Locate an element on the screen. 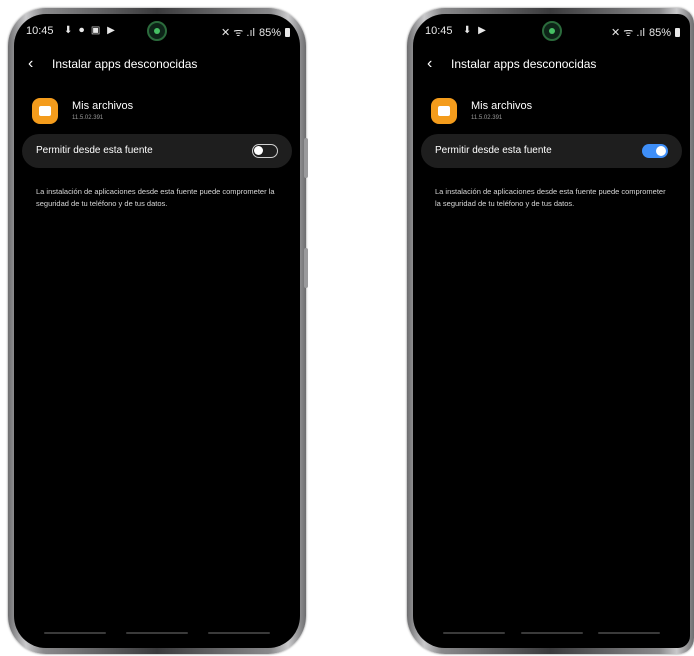 Image resolution: width=694 pixels, height=656 pixels. volume-button is located at coordinates (306, 158).